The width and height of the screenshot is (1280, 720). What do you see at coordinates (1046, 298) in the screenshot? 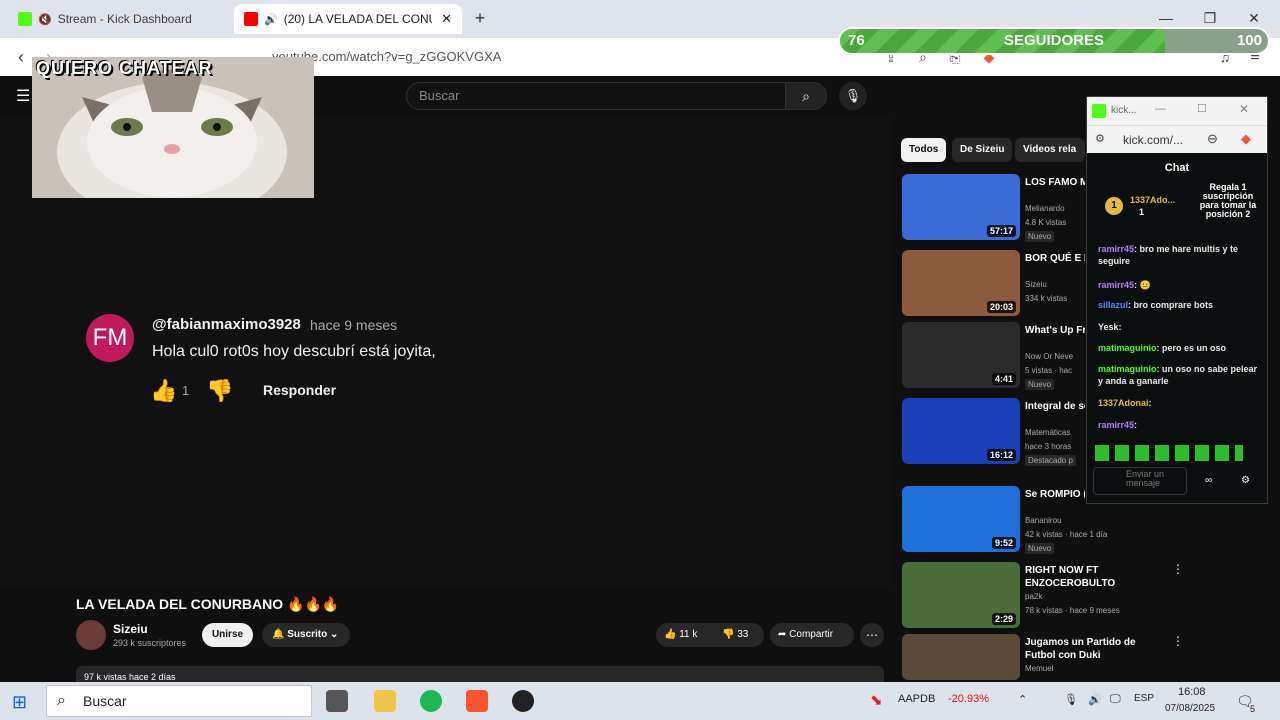
I see `related-meta: 334 k vistas` at bounding box center [1046, 298].